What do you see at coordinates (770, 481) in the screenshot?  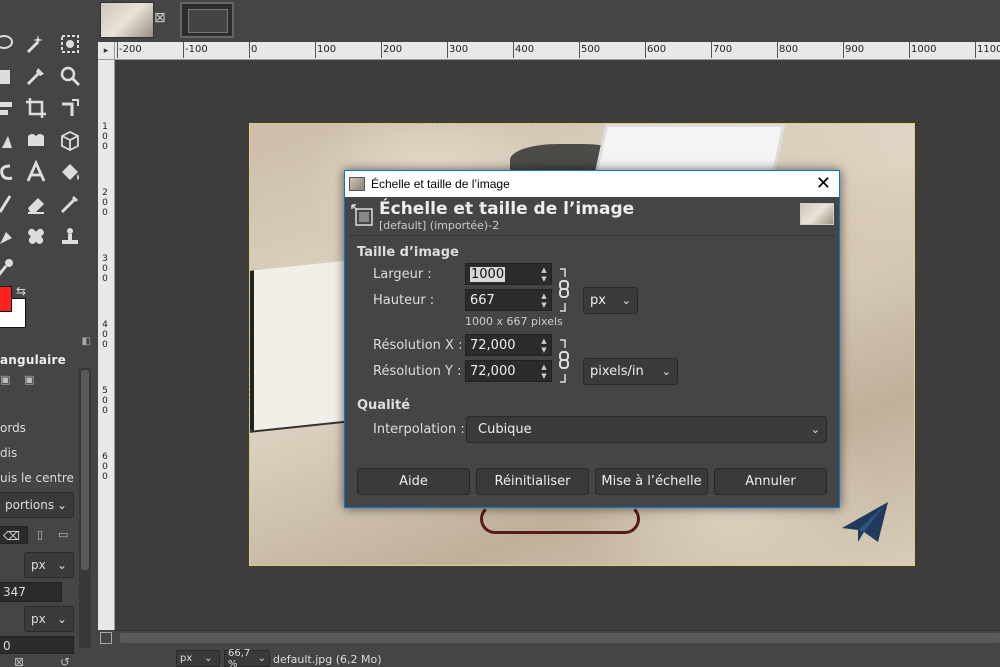 I see `cancel-button: Annuler` at bounding box center [770, 481].